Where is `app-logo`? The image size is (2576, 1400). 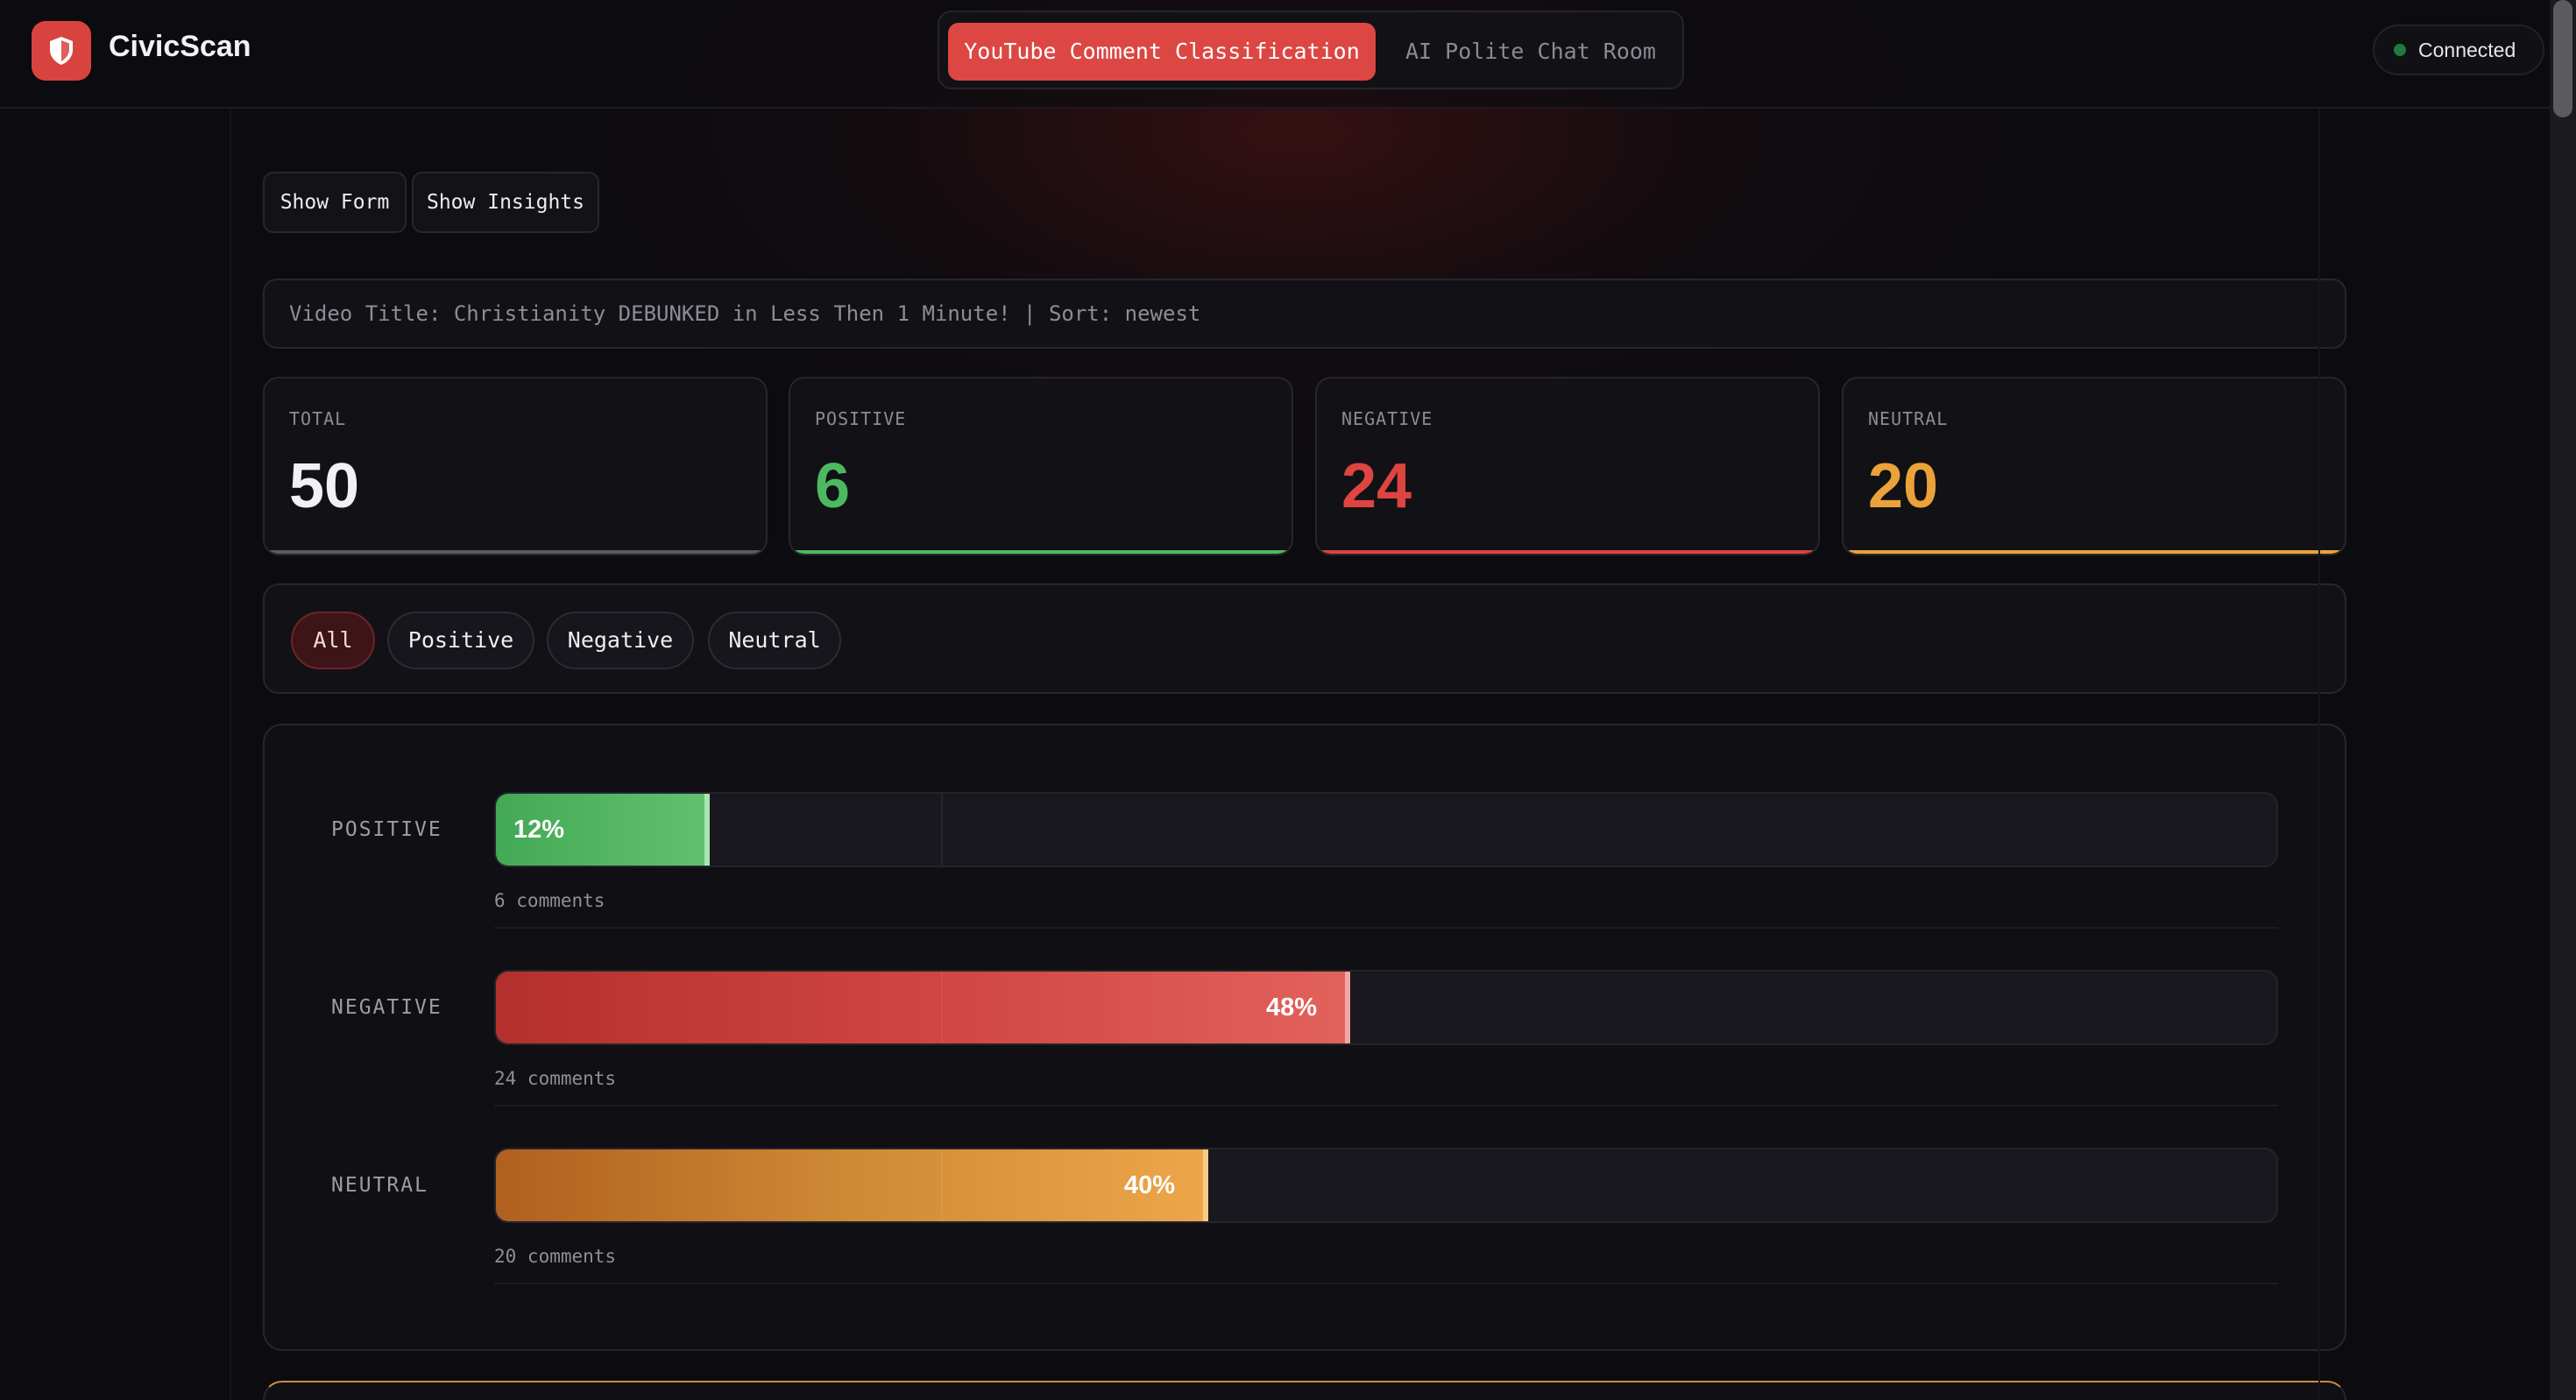
app-logo is located at coordinates (61, 51).